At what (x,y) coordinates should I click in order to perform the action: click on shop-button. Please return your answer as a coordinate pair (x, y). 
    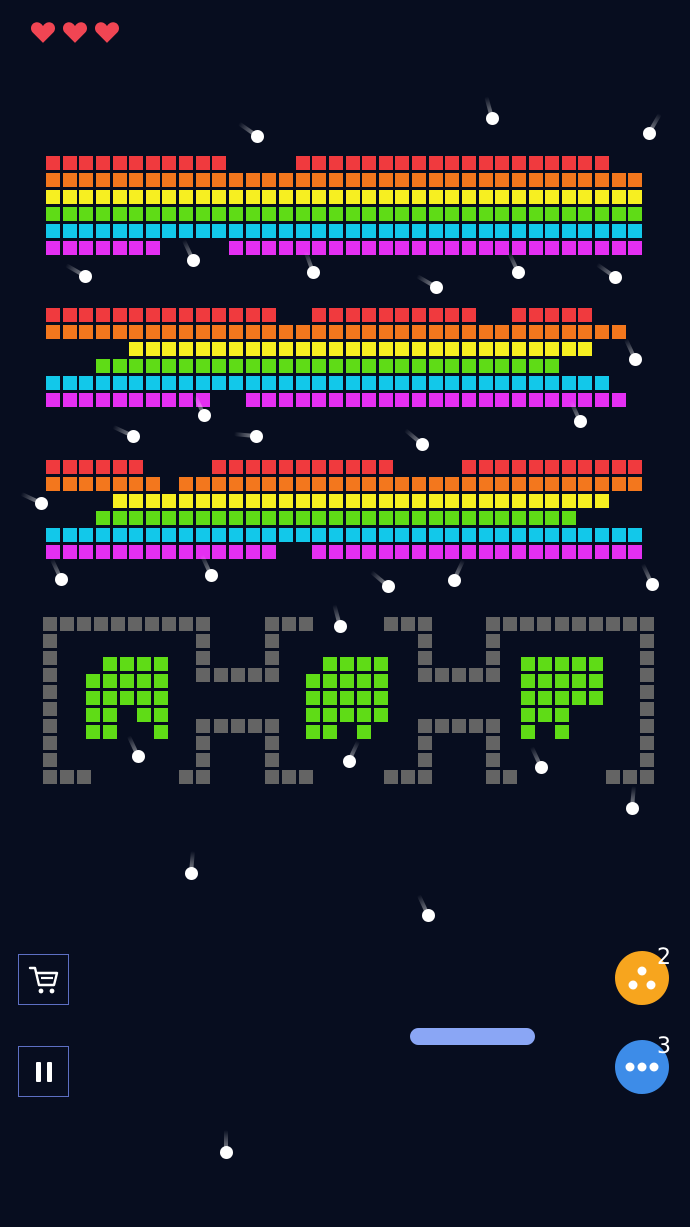
    Looking at the image, I should click on (43, 979).